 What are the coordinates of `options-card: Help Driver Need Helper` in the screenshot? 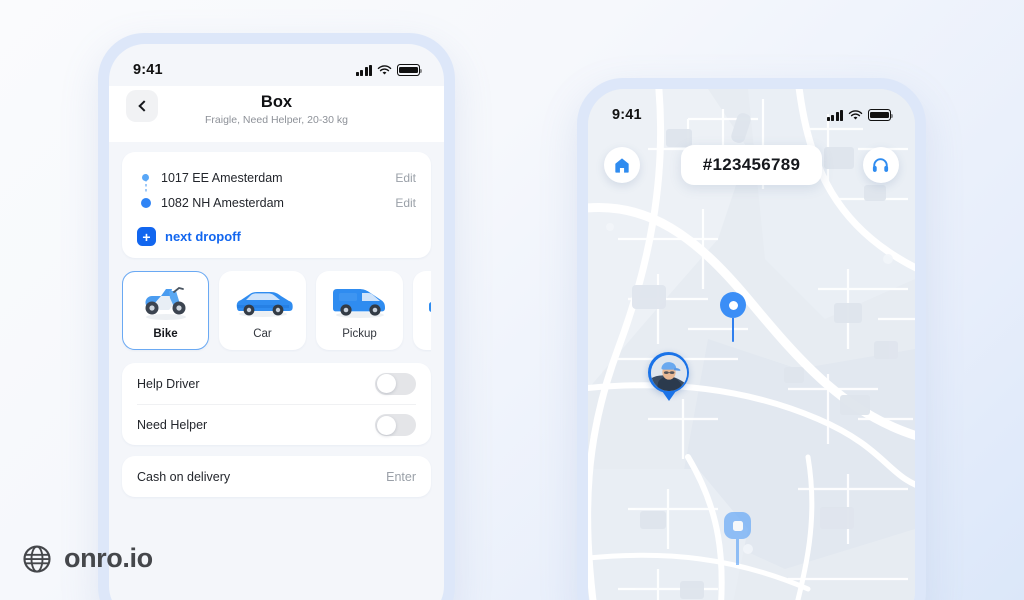 It's located at (276, 404).